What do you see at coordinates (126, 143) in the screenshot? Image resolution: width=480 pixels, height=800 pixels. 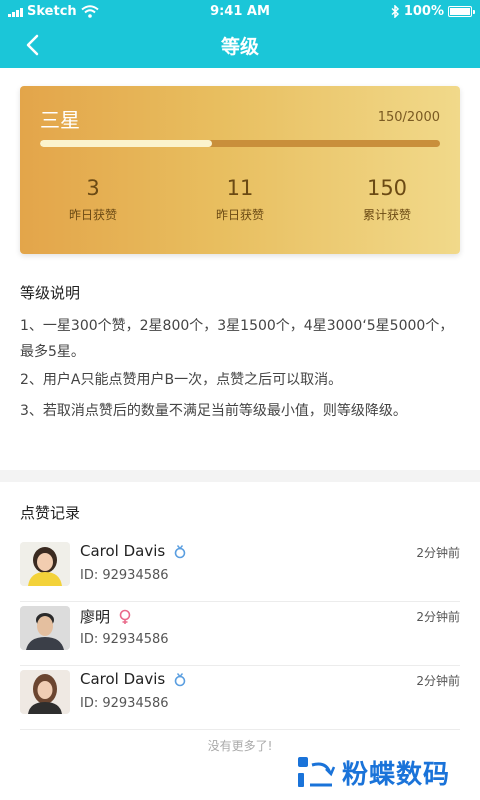 I see `level-progress-fill` at bounding box center [126, 143].